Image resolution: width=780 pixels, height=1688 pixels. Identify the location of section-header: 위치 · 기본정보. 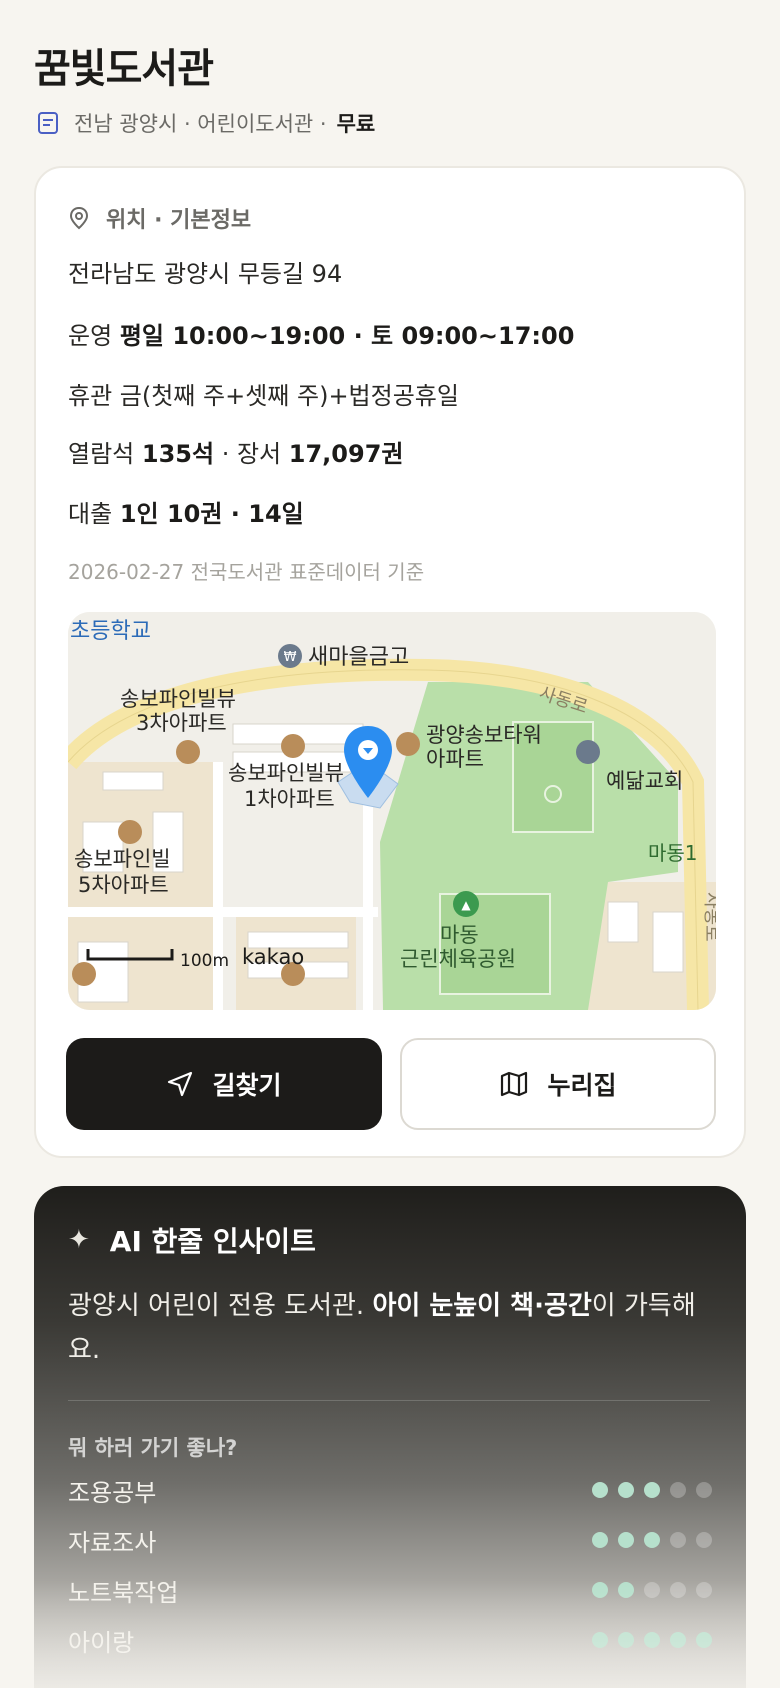
(159, 218).